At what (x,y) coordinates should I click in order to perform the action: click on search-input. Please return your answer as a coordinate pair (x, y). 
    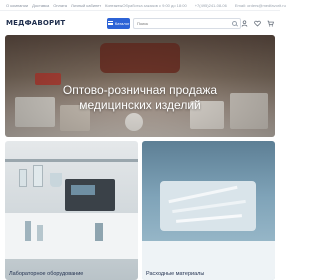
    Looking at the image, I should click on (183, 23).